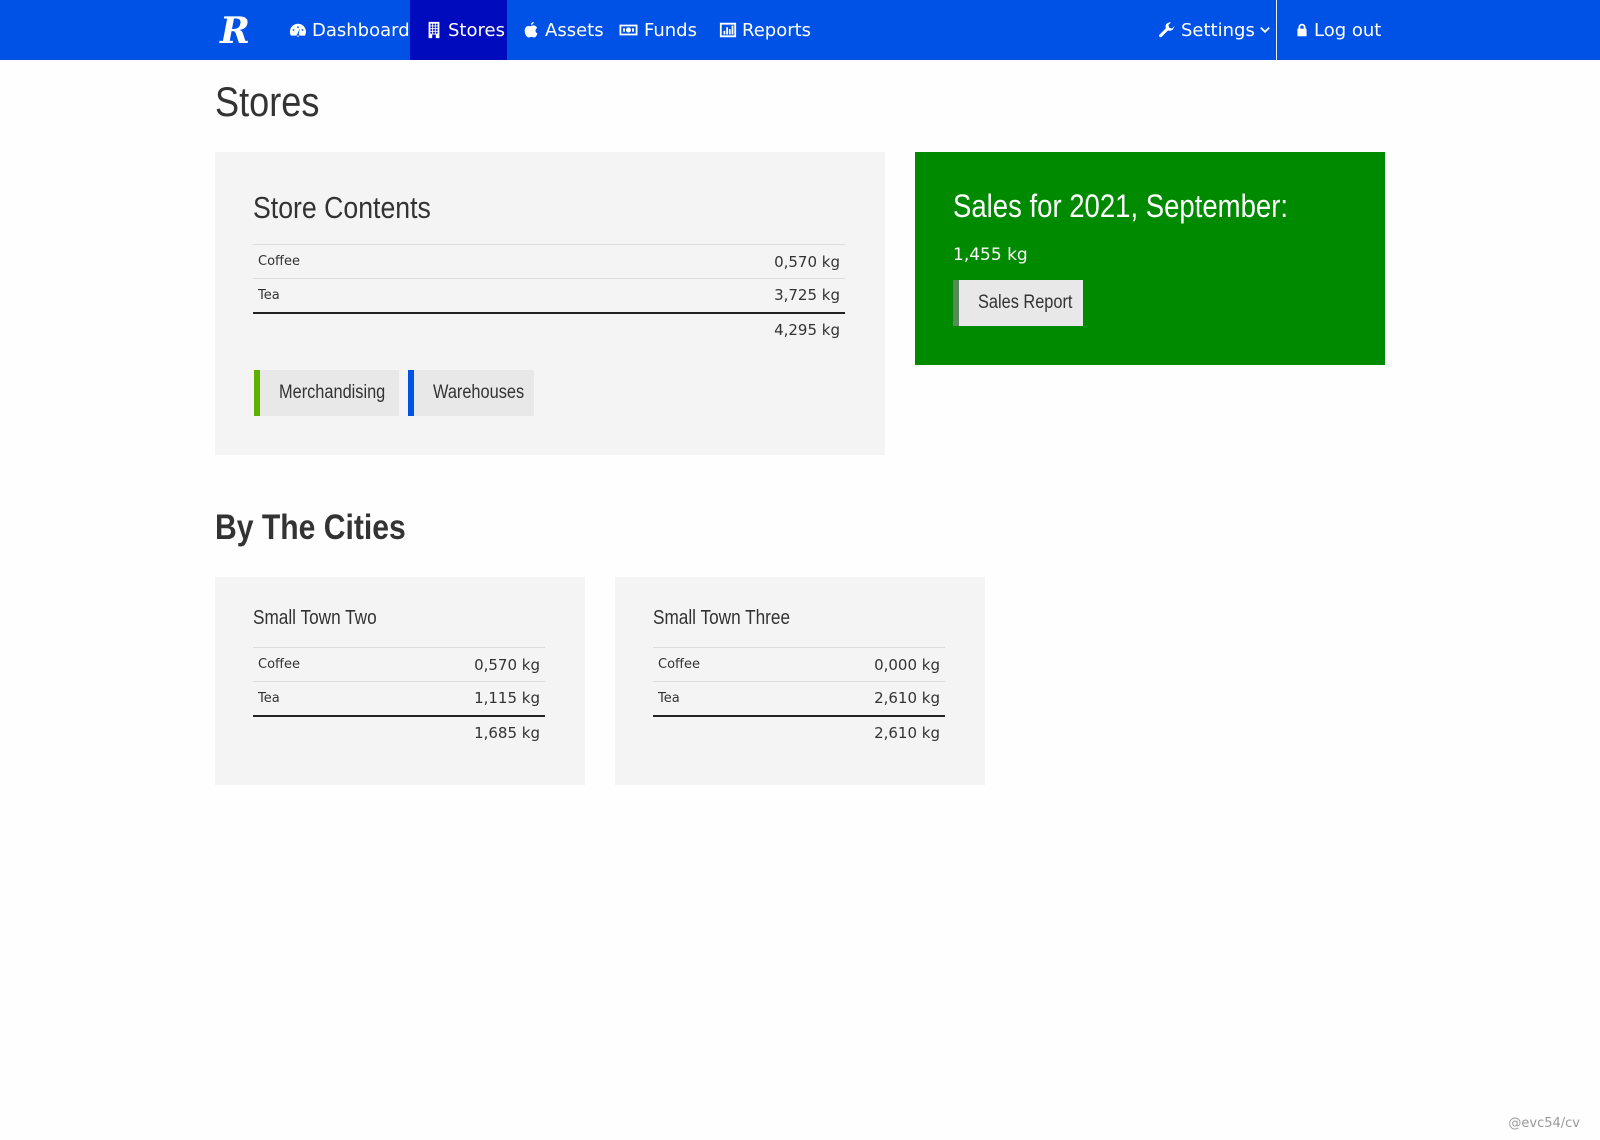 The width and height of the screenshot is (1600, 1140). I want to click on bar-chart-icon, so click(728, 30).